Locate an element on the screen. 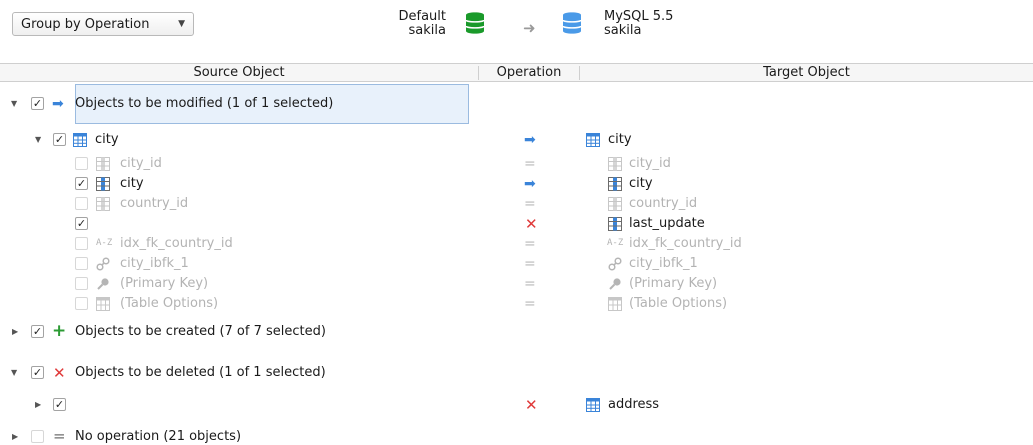 This screenshot has height=445, width=1033. table-address-checkbox: ✓ is located at coordinates (59, 404).